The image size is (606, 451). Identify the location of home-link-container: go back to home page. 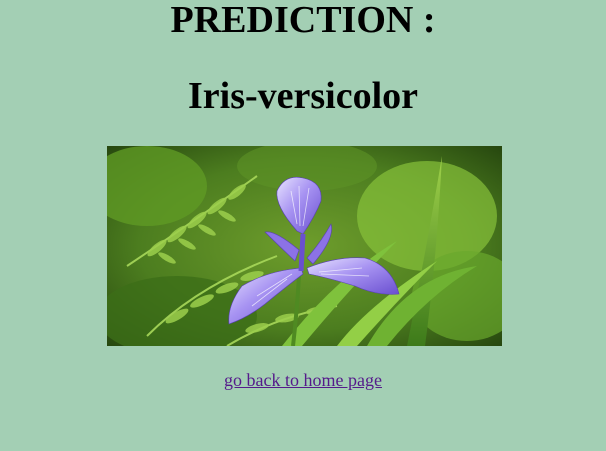
(303, 380).